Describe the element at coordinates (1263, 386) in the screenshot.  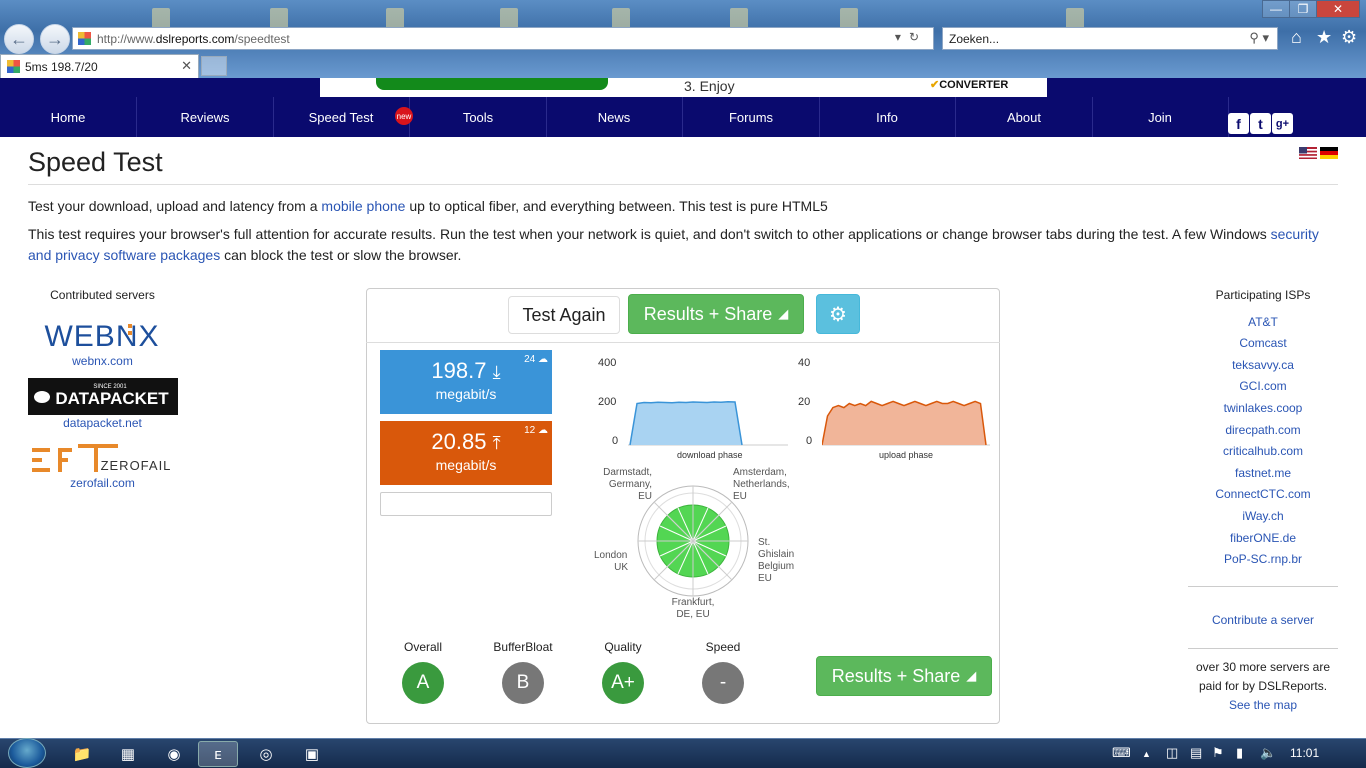
I see `isp-link: GCI.com` at that location.